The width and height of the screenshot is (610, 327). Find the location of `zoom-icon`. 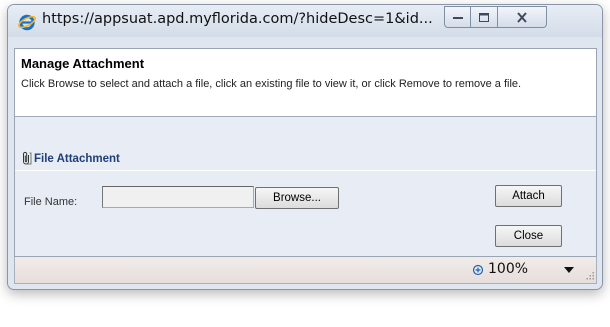

zoom-icon is located at coordinates (478, 270).